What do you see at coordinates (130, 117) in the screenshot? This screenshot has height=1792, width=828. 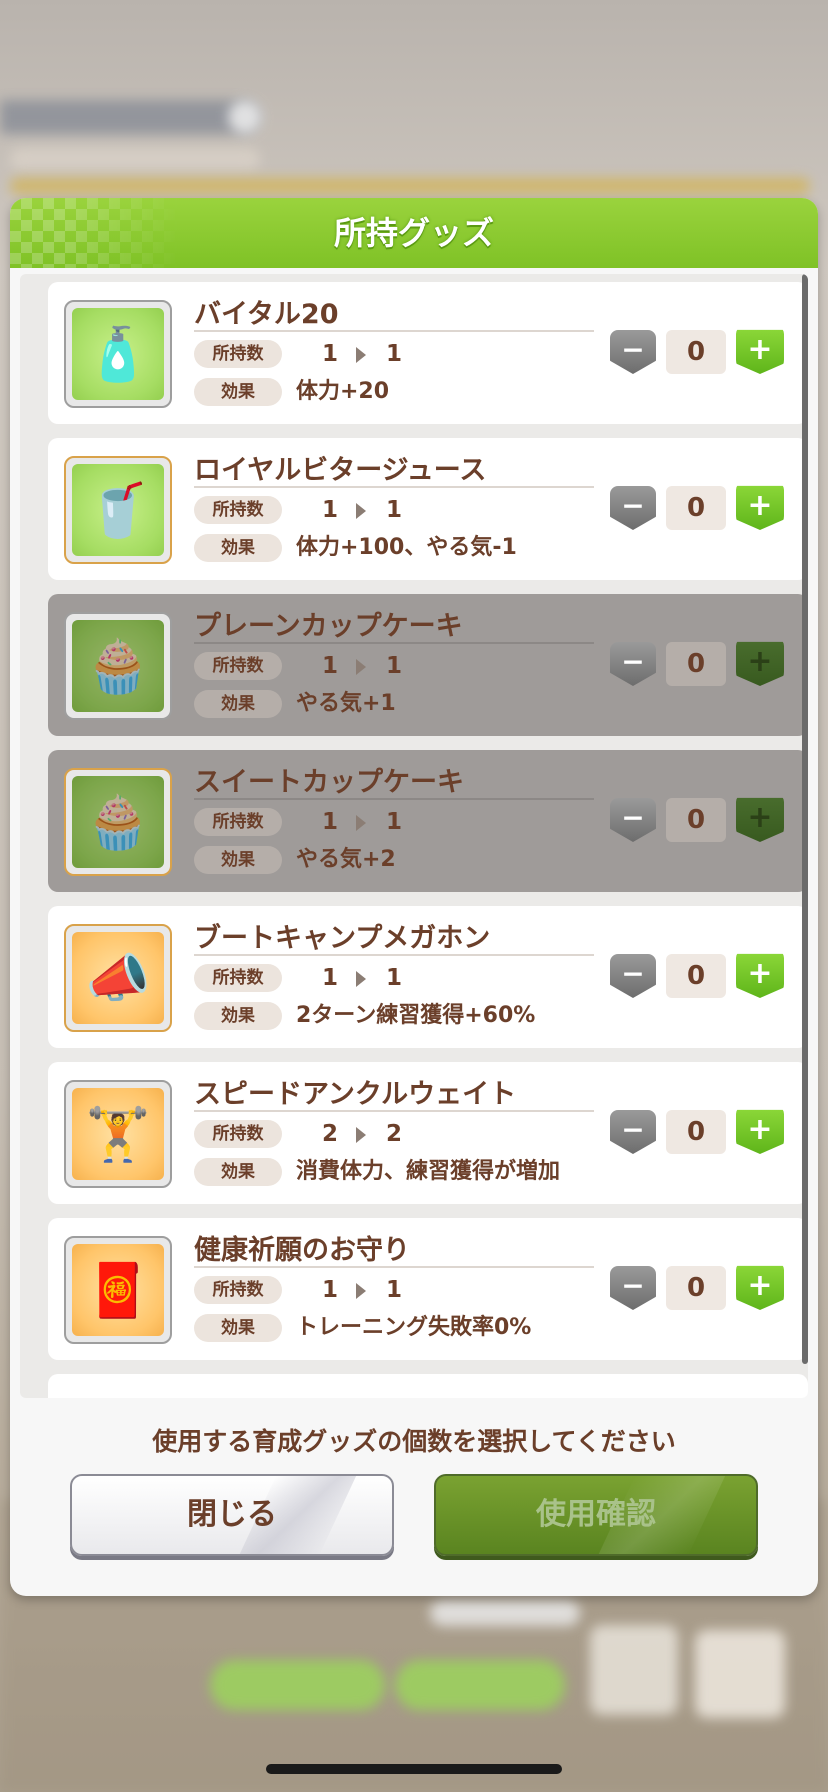 I see `background-status-chip` at bounding box center [130, 117].